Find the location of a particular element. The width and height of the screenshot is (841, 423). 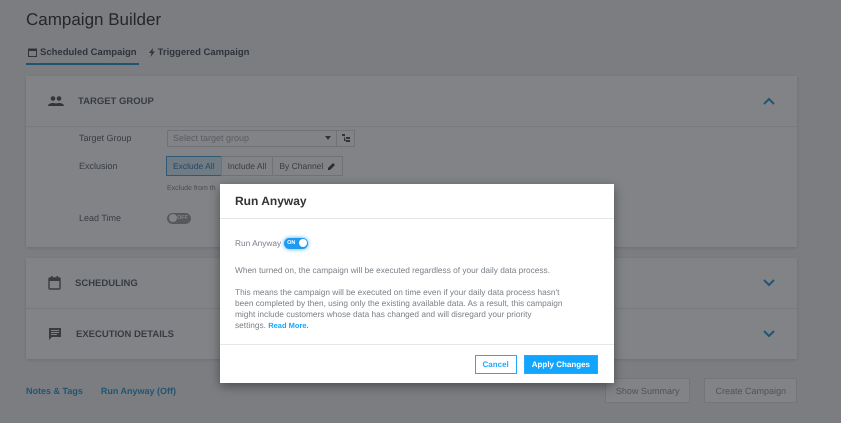

field-label: Lead Time is located at coordinates (100, 218).